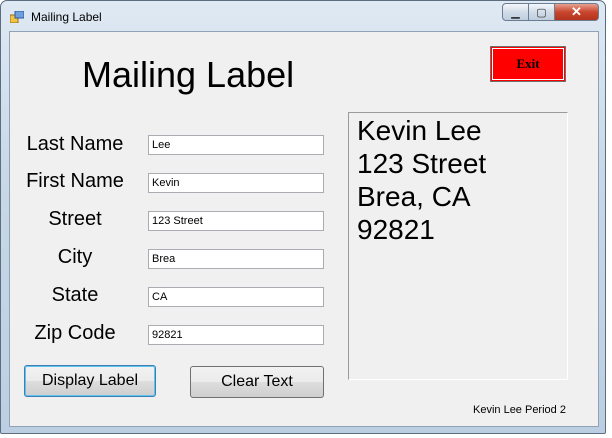  I want to click on page-title: Mailing Label, so click(188, 74).